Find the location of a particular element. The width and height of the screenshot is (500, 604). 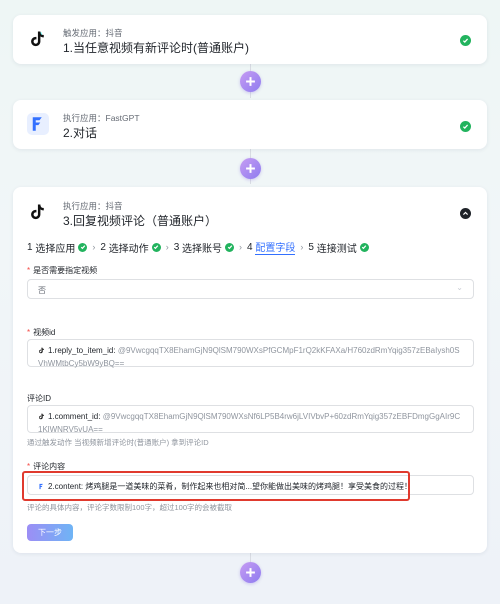

field-label-video-id: * 视频id is located at coordinates (41, 332).